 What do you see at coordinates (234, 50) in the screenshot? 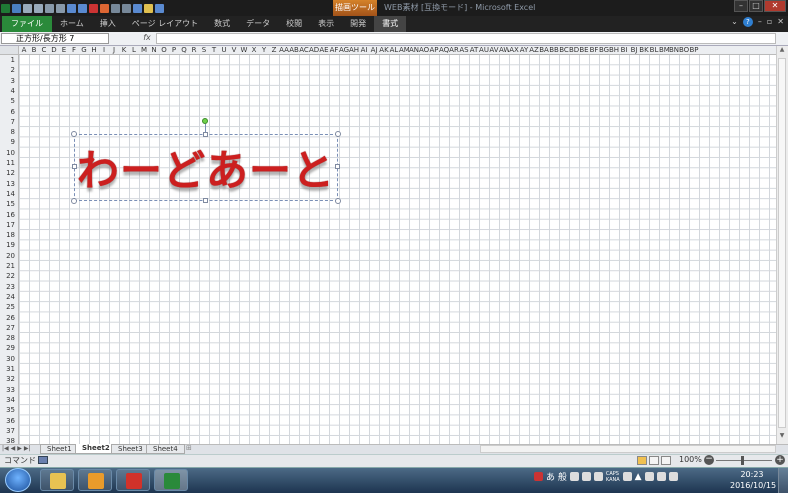
I see `column-header: V` at bounding box center [234, 50].